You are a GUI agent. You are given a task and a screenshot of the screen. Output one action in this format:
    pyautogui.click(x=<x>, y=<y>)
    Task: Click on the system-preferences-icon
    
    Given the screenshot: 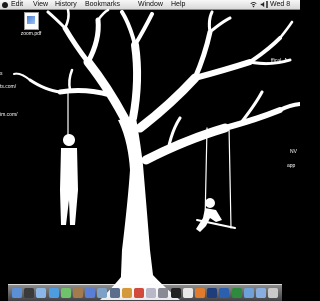 What is the action you would take?
    pyautogui.click(x=163, y=293)
    